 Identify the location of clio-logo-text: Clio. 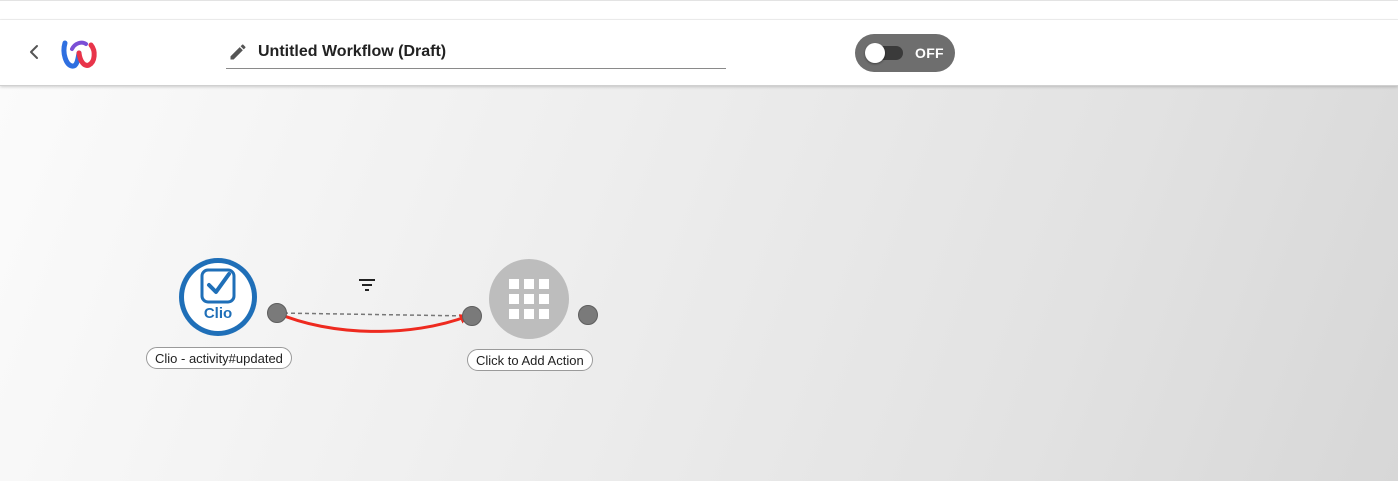
(218, 313).